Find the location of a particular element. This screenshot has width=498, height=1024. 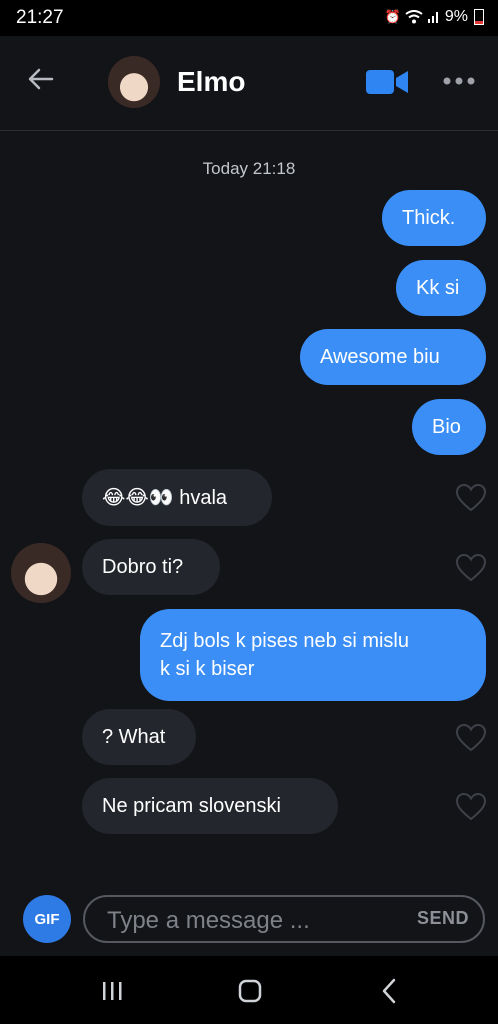

message-input is located at coordinates (252, 921).